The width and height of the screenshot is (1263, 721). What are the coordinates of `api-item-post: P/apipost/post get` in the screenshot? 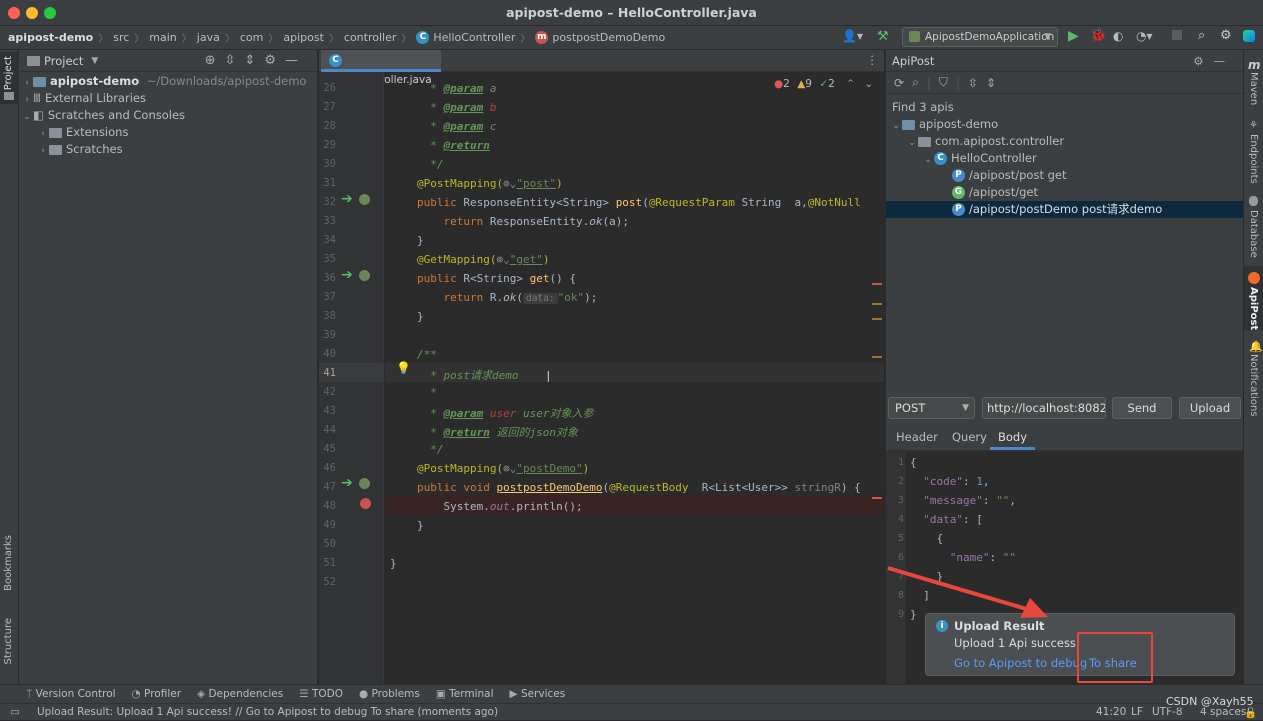 It's located at (1064, 175).